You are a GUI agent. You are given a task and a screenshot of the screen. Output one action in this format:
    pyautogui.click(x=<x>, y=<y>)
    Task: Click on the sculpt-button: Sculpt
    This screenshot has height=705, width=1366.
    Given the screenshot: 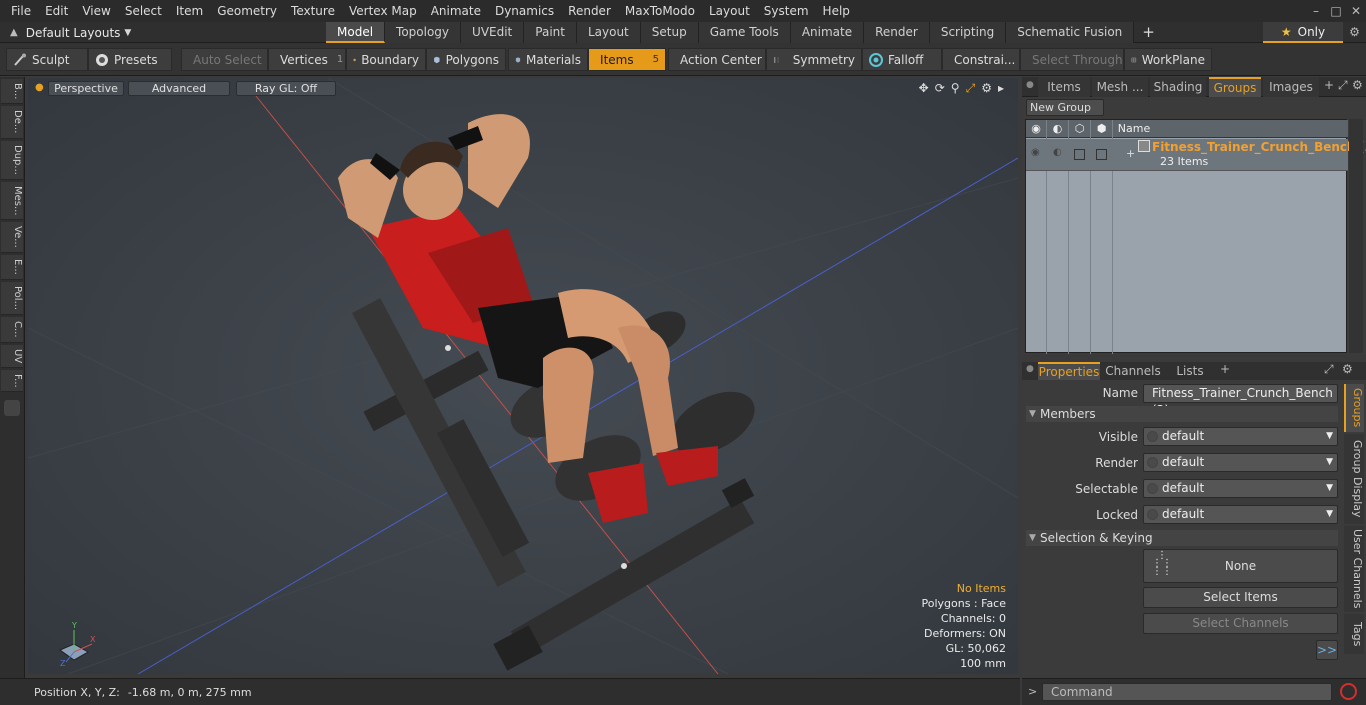 What is the action you would take?
    pyautogui.click(x=47, y=59)
    